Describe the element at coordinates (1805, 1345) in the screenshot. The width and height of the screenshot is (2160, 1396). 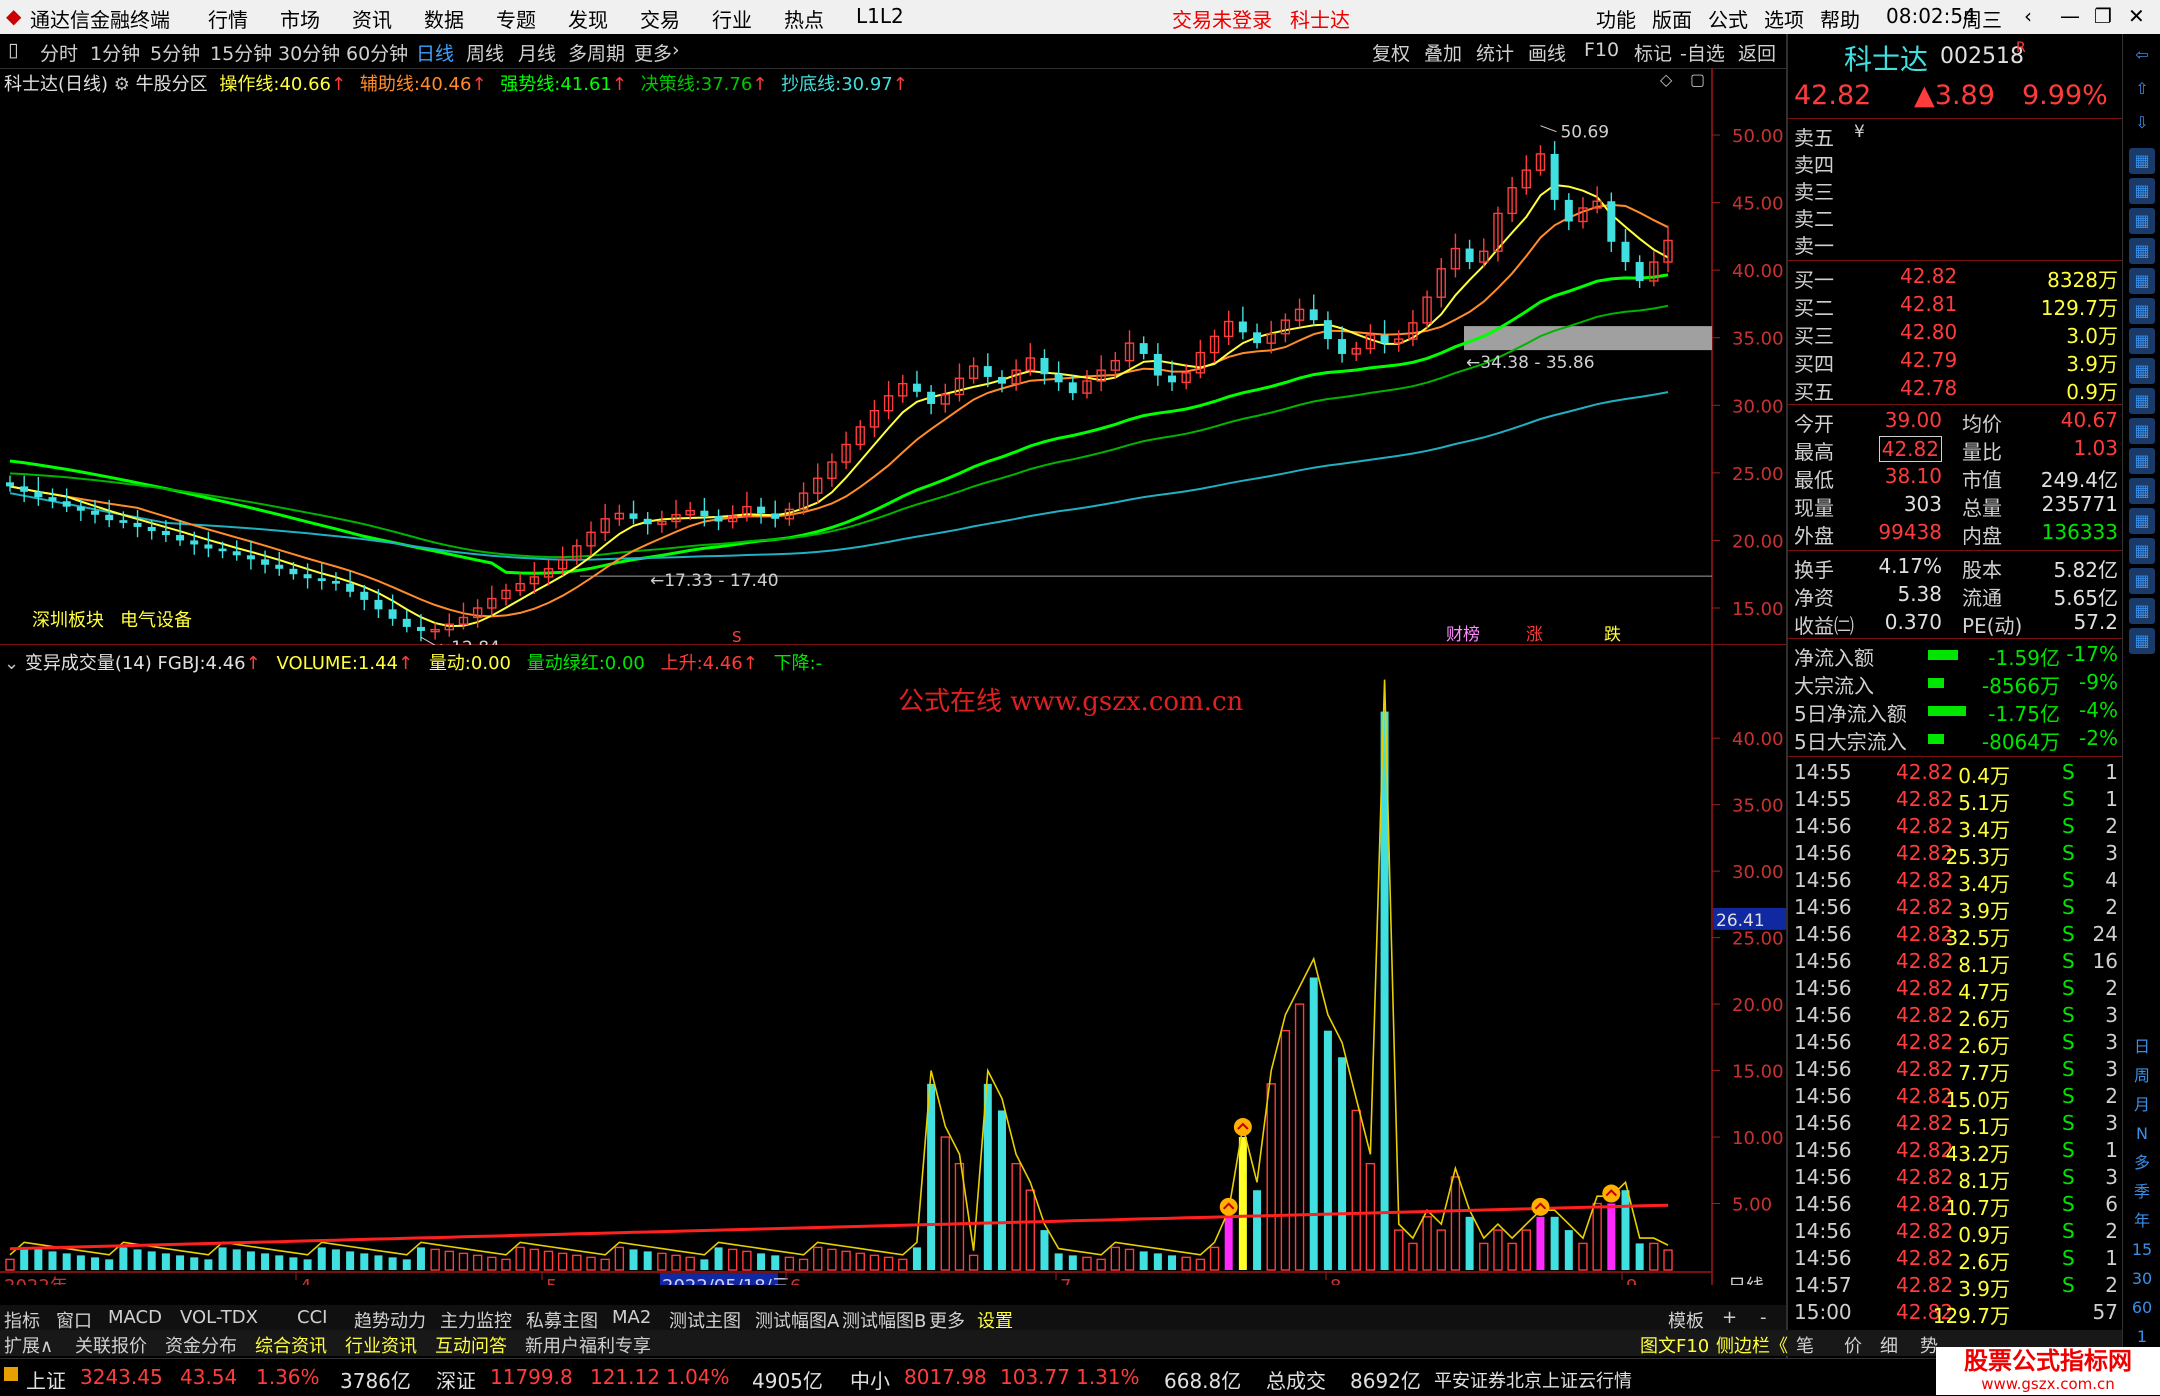
I see `side-tab: 笔` at that location.